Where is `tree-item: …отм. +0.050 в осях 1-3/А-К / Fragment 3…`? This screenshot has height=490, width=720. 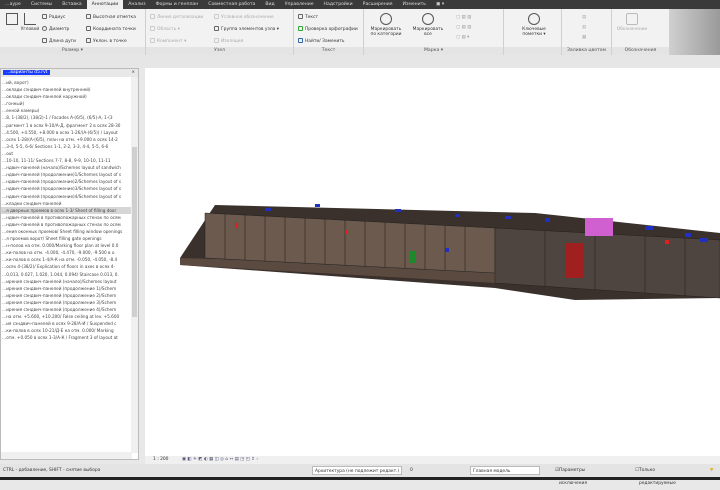 tree-item: …отм. +0.050 в осях 1-3/А-К / Fragment 3… is located at coordinates (66, 337).